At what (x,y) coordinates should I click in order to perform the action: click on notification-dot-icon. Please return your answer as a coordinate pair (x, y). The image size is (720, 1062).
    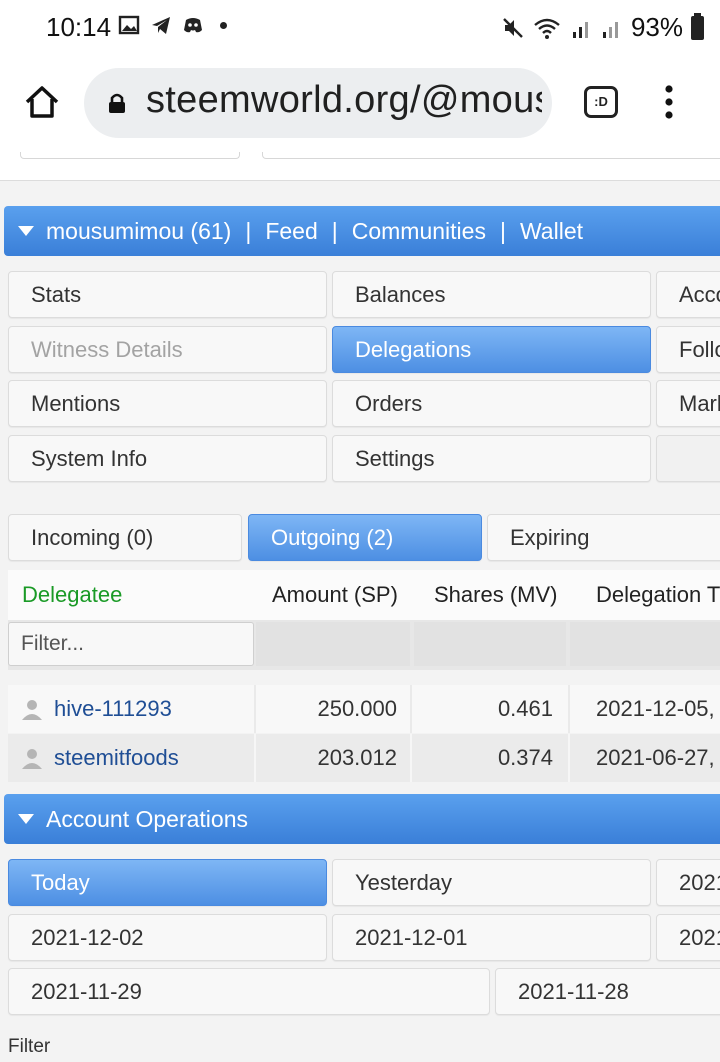
    Looking at the image, I should click on (223, 25).